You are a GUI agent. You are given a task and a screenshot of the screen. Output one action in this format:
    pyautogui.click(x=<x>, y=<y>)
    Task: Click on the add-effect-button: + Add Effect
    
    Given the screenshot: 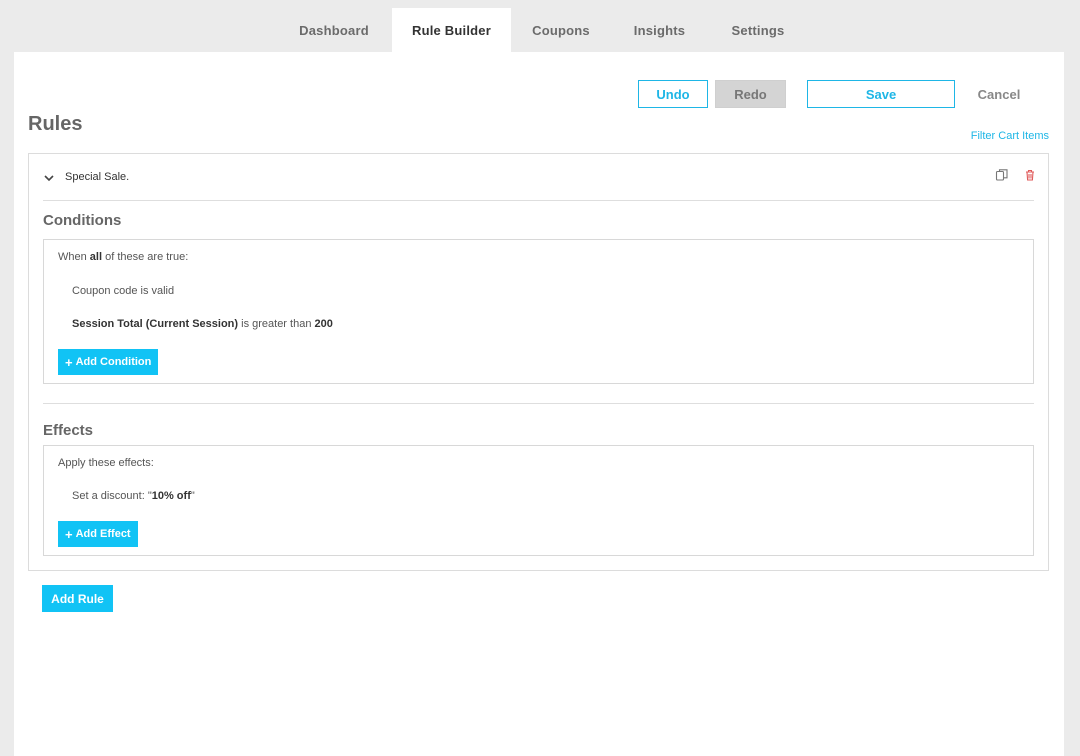 What is the action you would take?
    pyautogui.click(x=98, y=534)
    